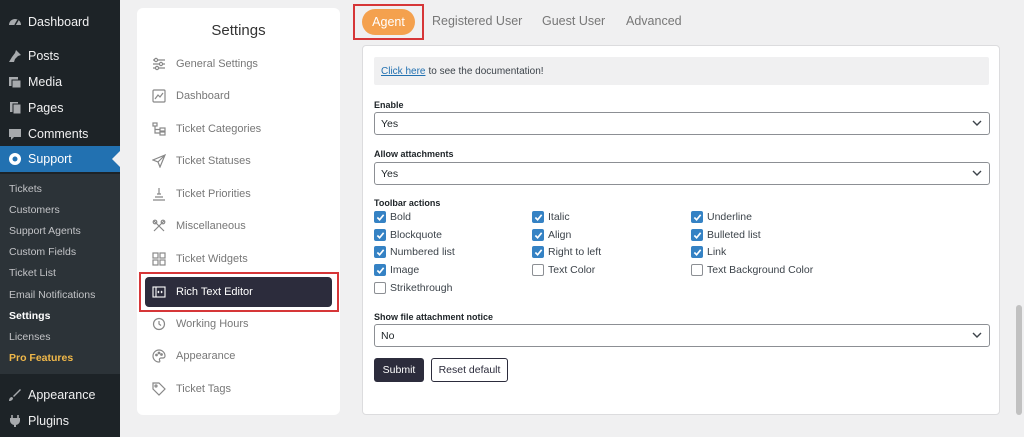  I want to click on nav-ticket-widgets: Ticket Widgets, so click(238, 259).